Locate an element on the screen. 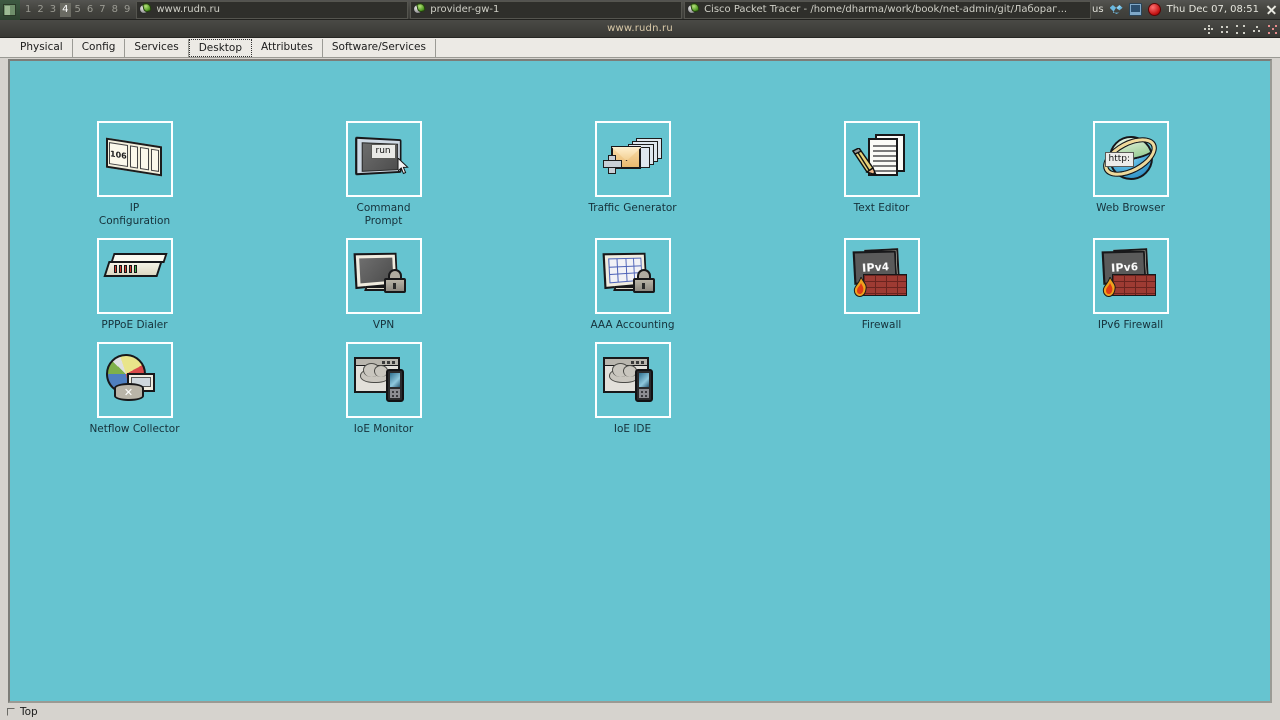  taskbar-window-title-2: provider-gw-1 is located at coordinates (465, 9).